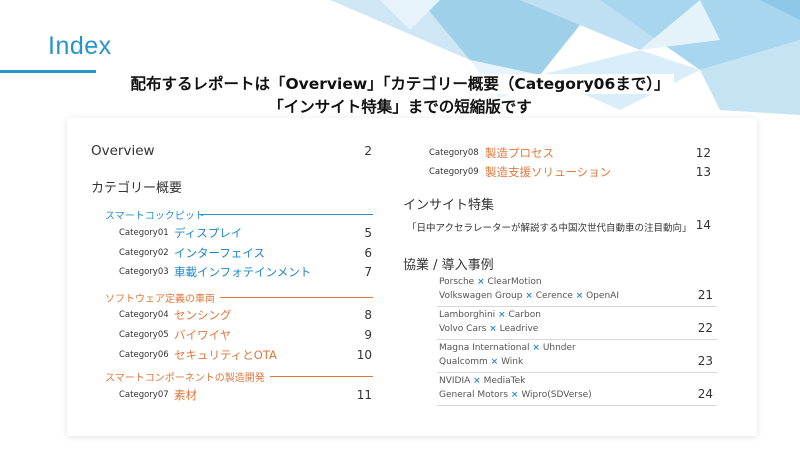 The image size is (800, 450). Describe the element at coordinates (488, 329) in the screenshot. I see `case-line: Volvo Cars × Leadrive` at that location.